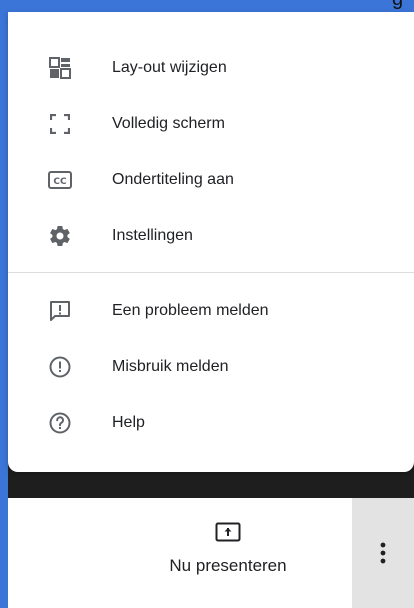 This screenshot has height=608, width=414. What do you see at coordinates (4, 304) in the screenshot?
I see `window-left-border` at bounding box center [4, 304].